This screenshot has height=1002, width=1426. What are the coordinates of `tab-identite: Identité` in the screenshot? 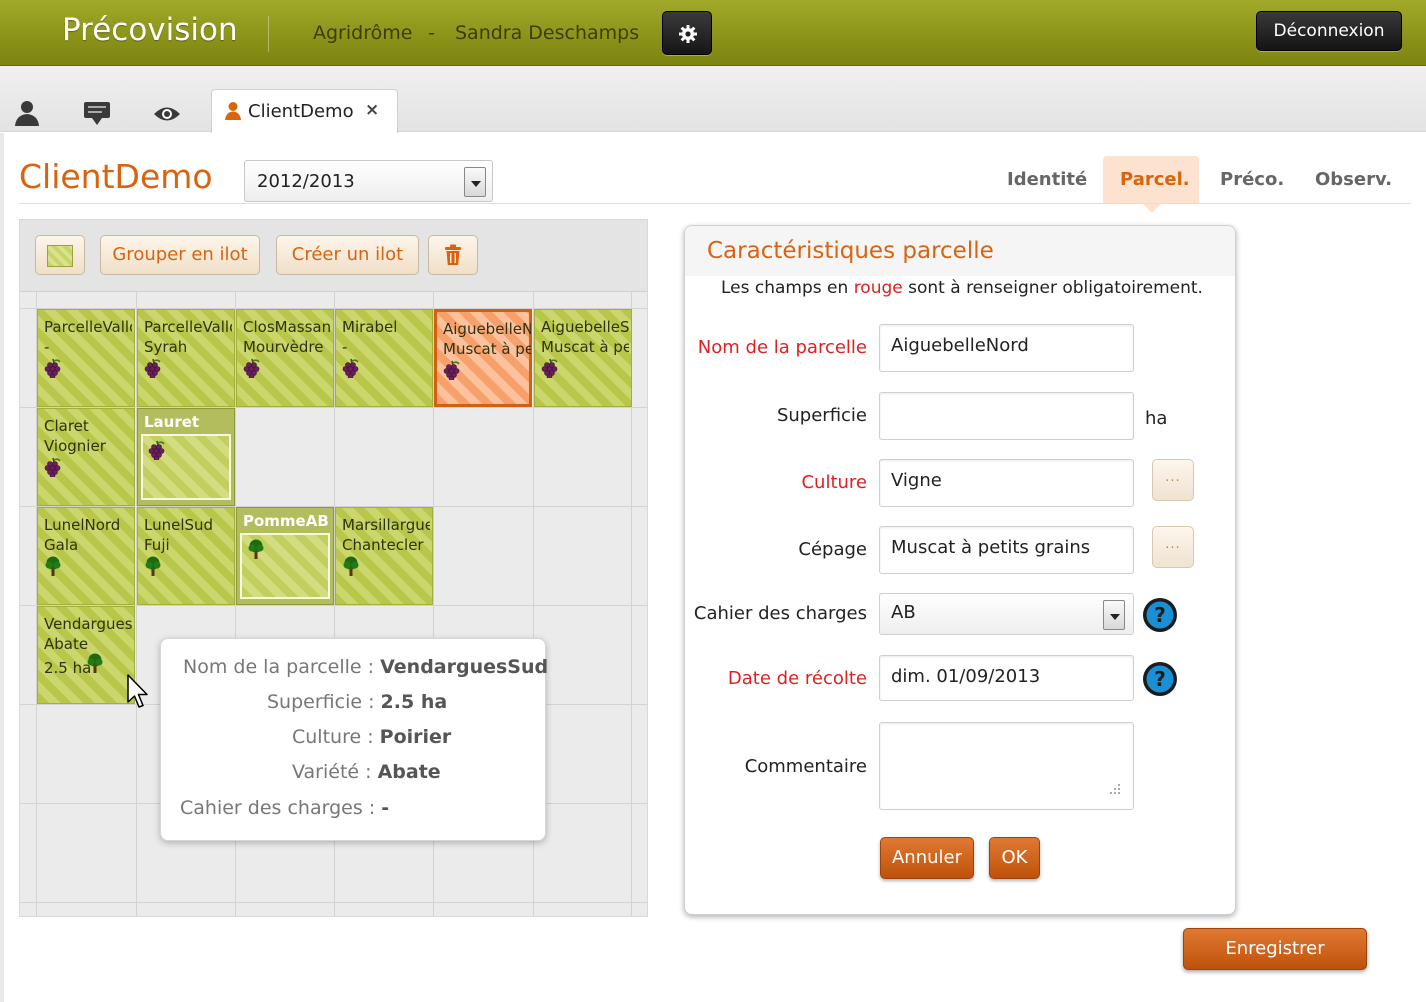 It's located at (1047, 179).